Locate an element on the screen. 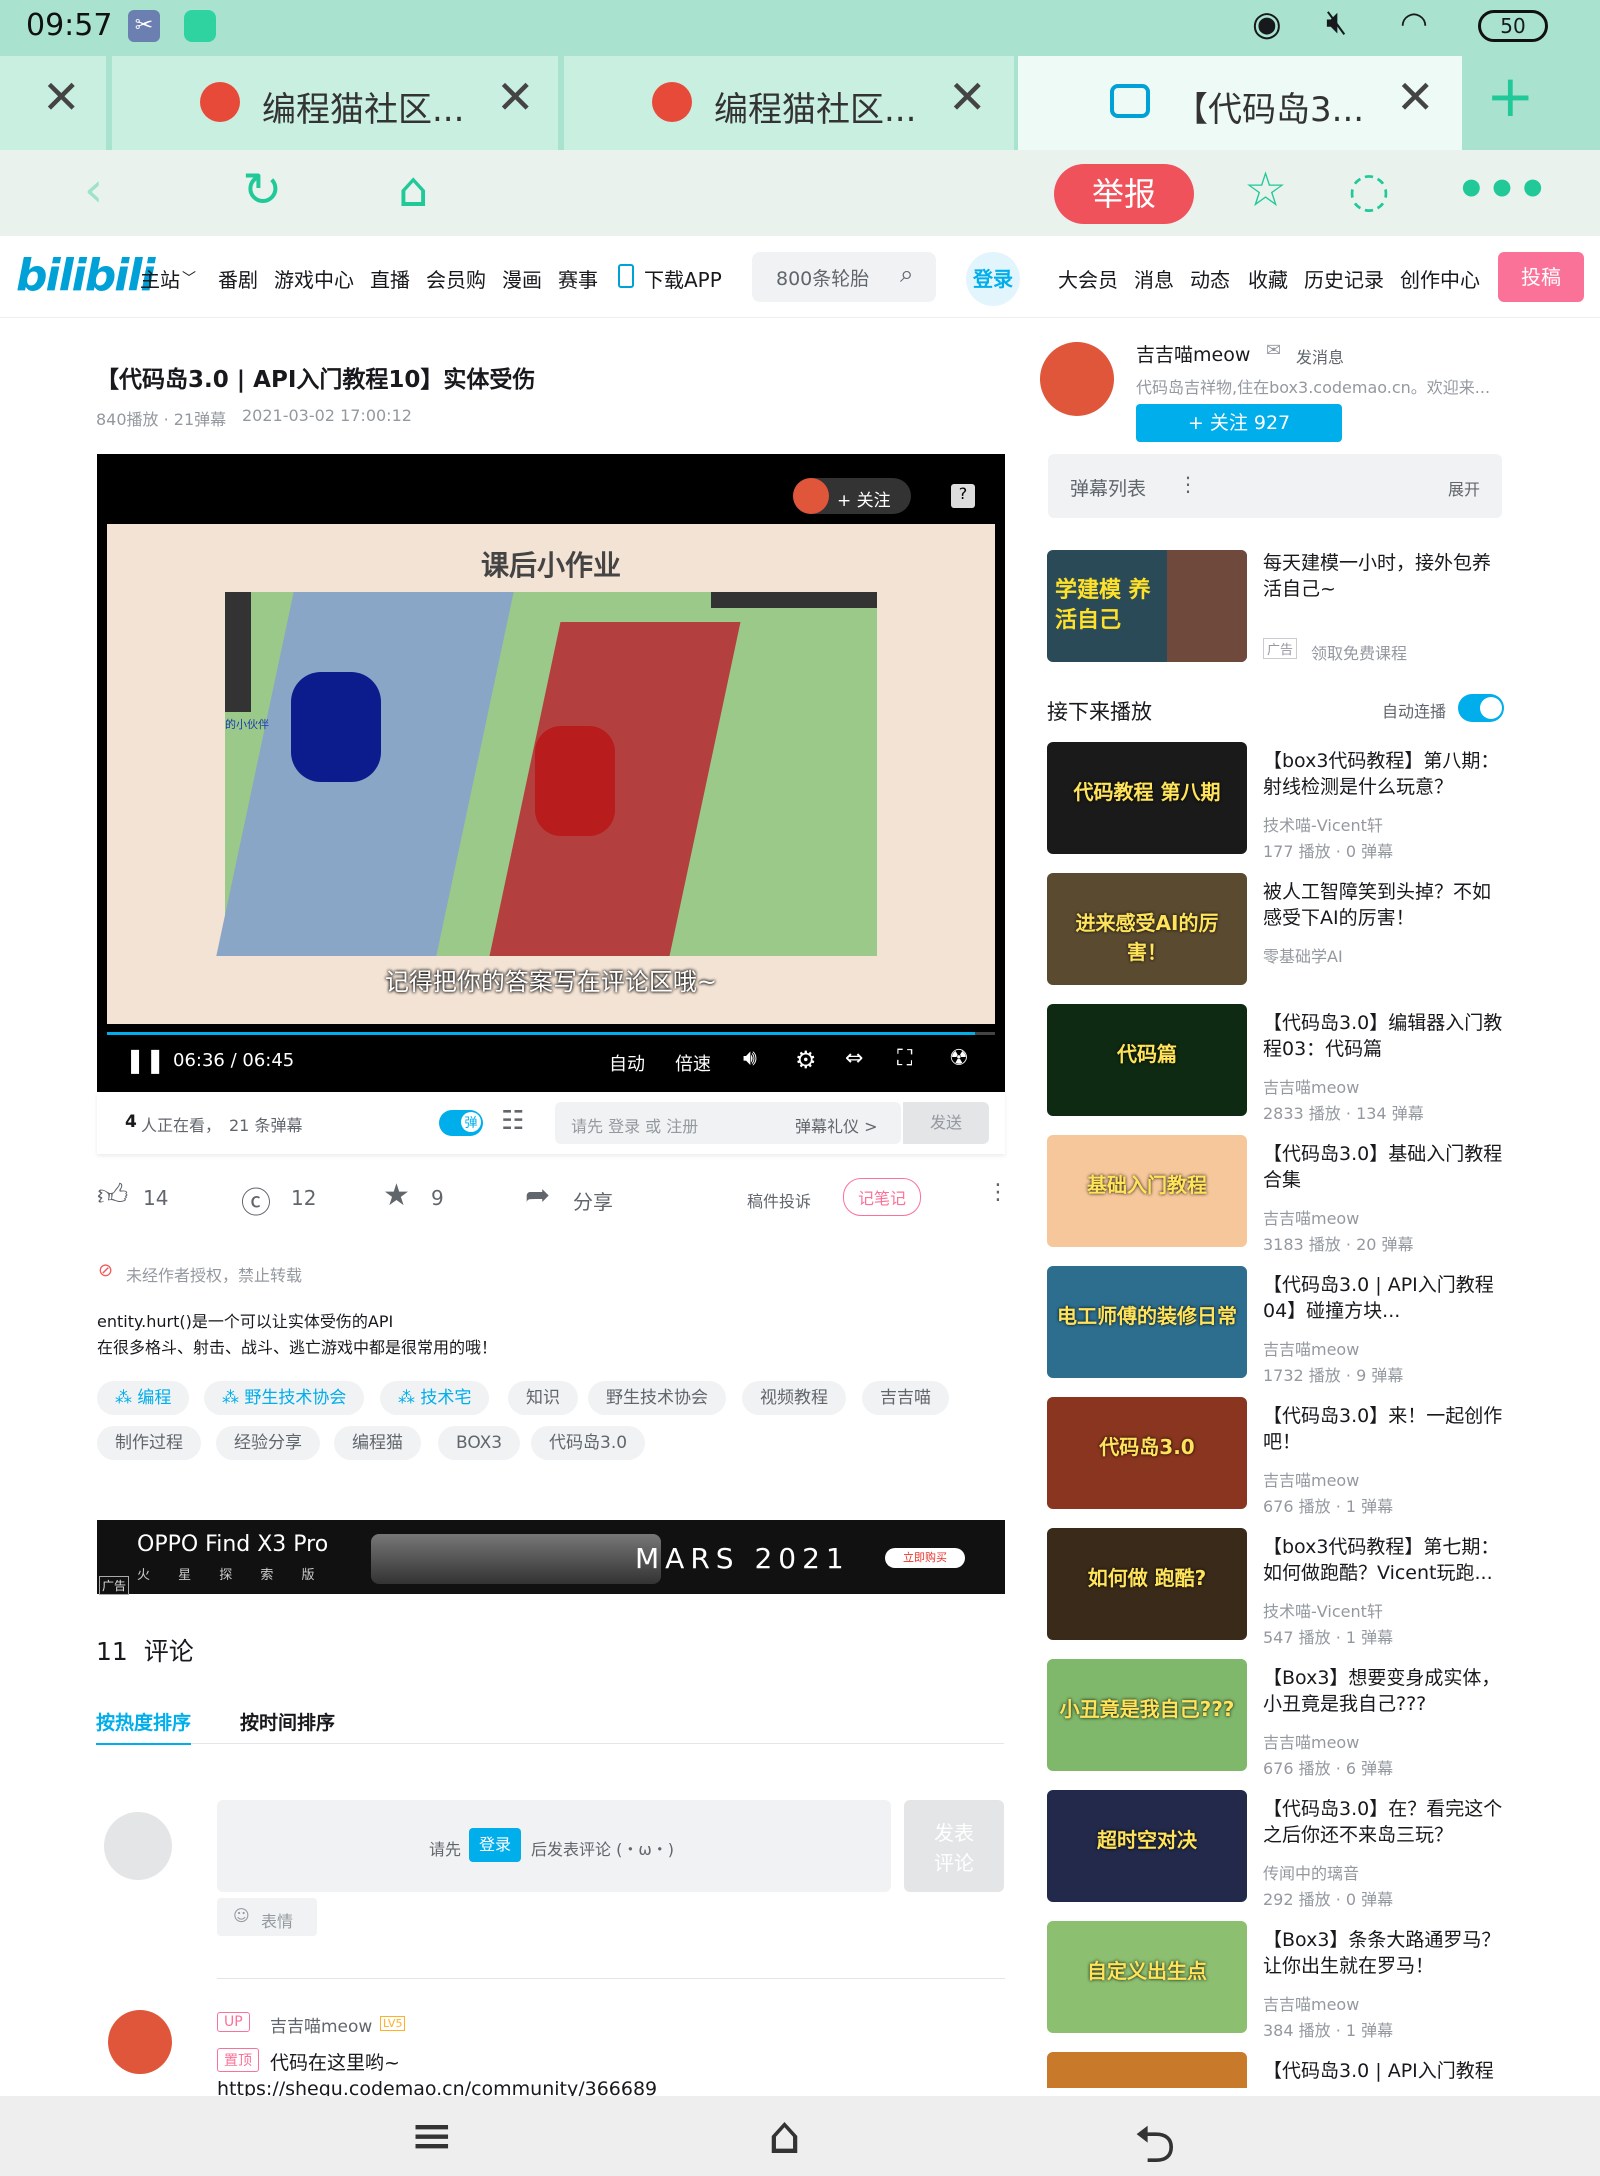 This screenshot has width=1600, height=2176. comment-login-button: 登录 is located at coordinates (495, 1845).